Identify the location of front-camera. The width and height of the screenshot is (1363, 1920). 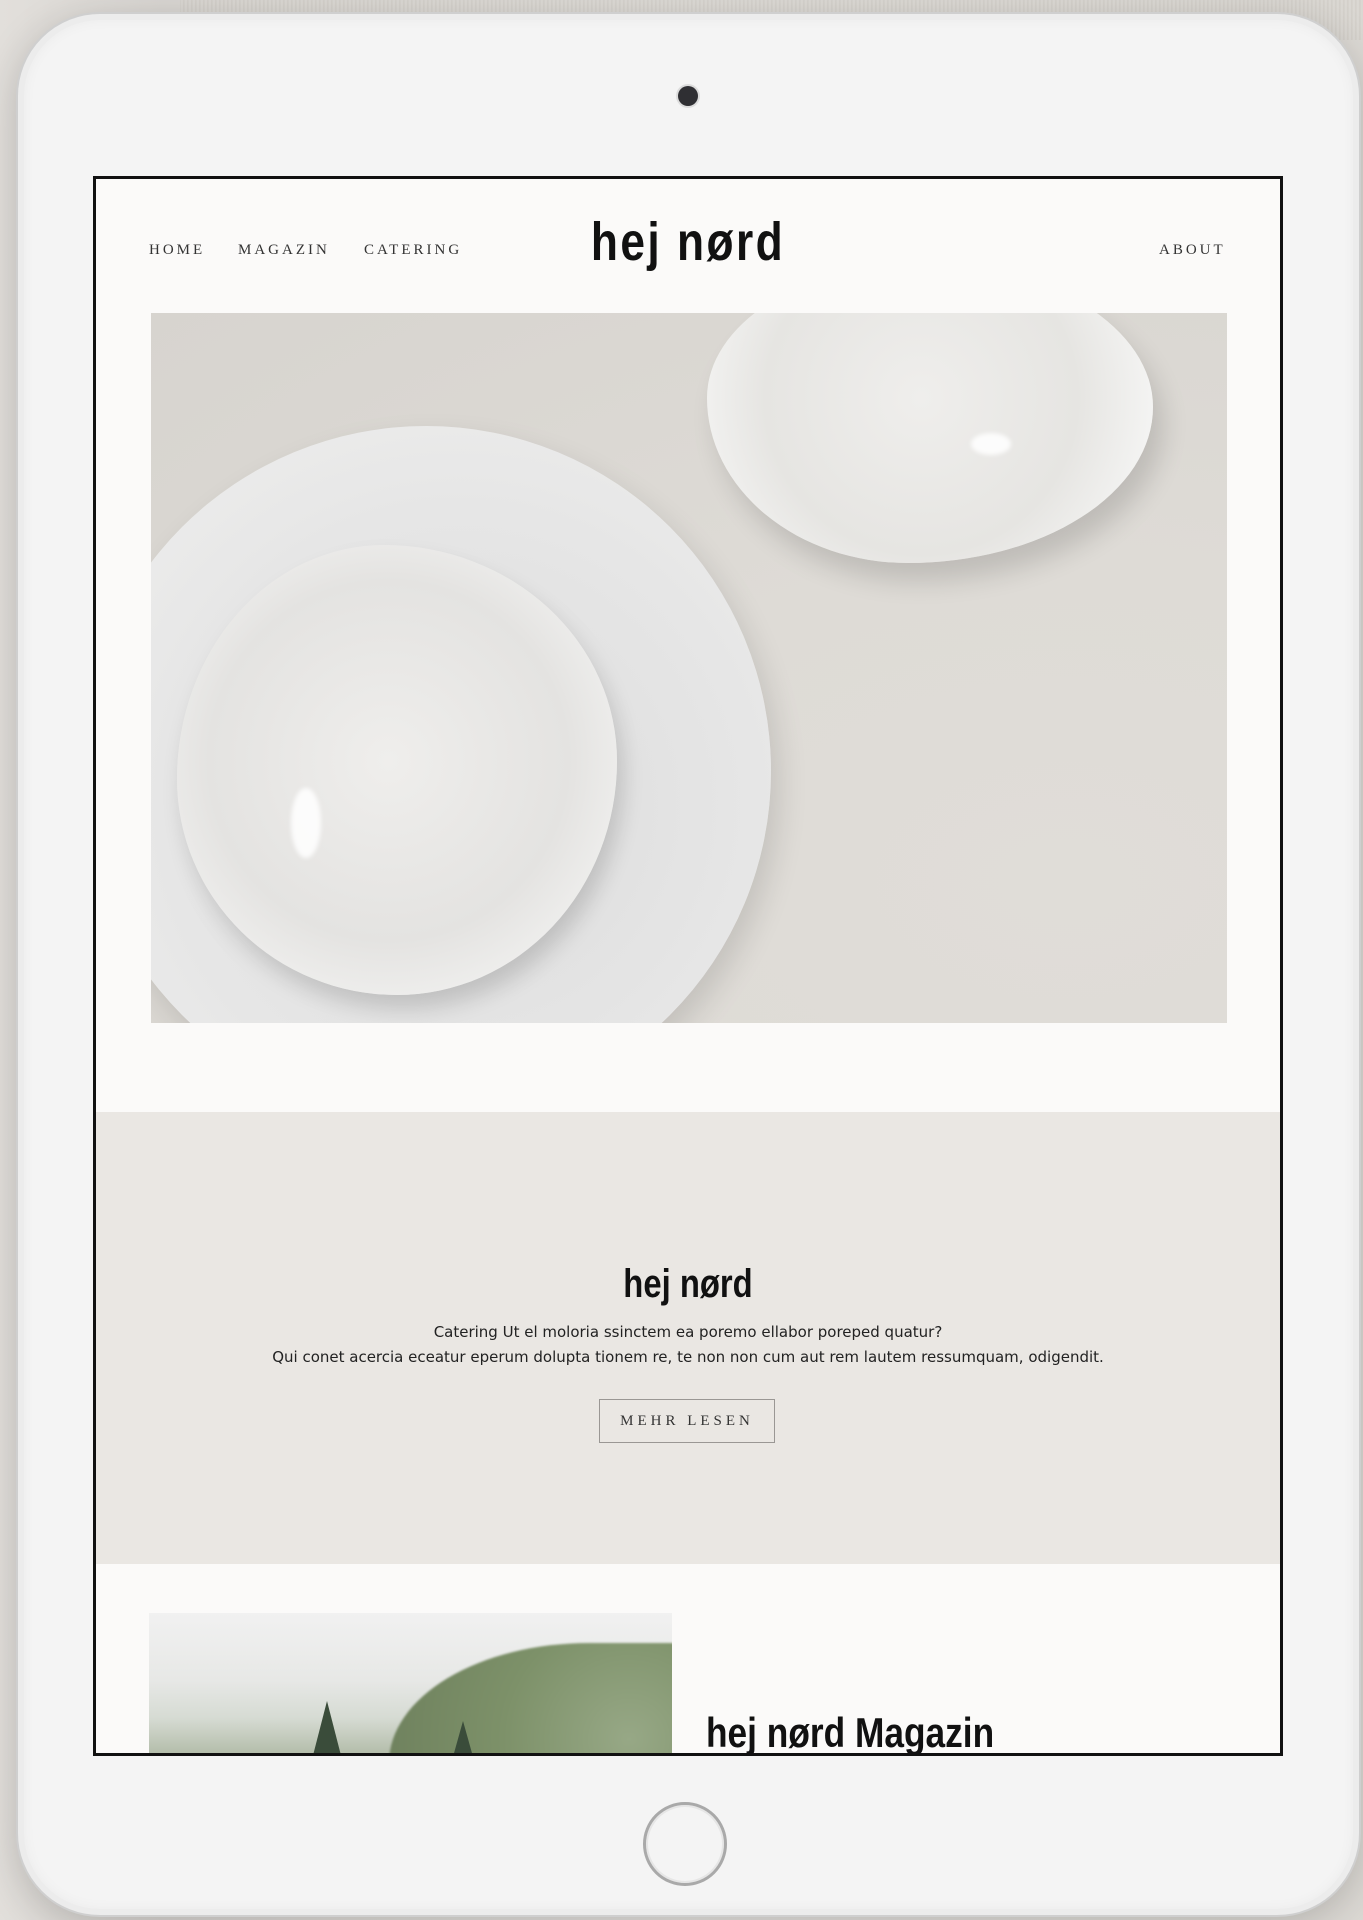
(688, 96).